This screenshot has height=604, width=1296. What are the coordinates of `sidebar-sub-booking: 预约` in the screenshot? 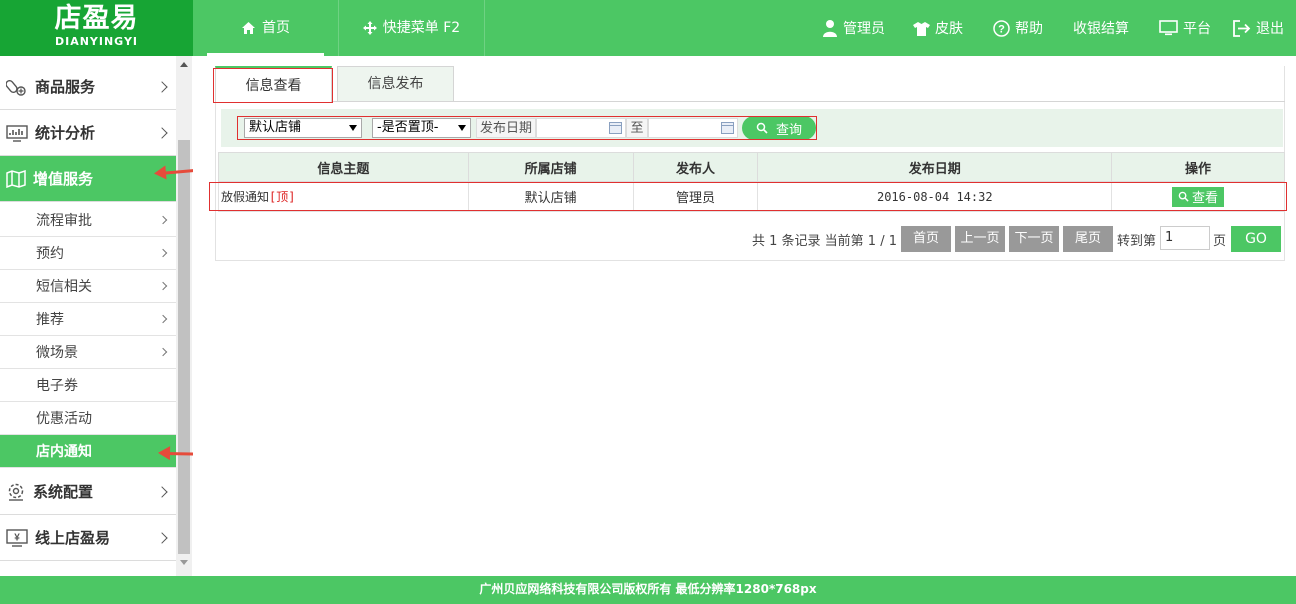 It's located at (88, 253).